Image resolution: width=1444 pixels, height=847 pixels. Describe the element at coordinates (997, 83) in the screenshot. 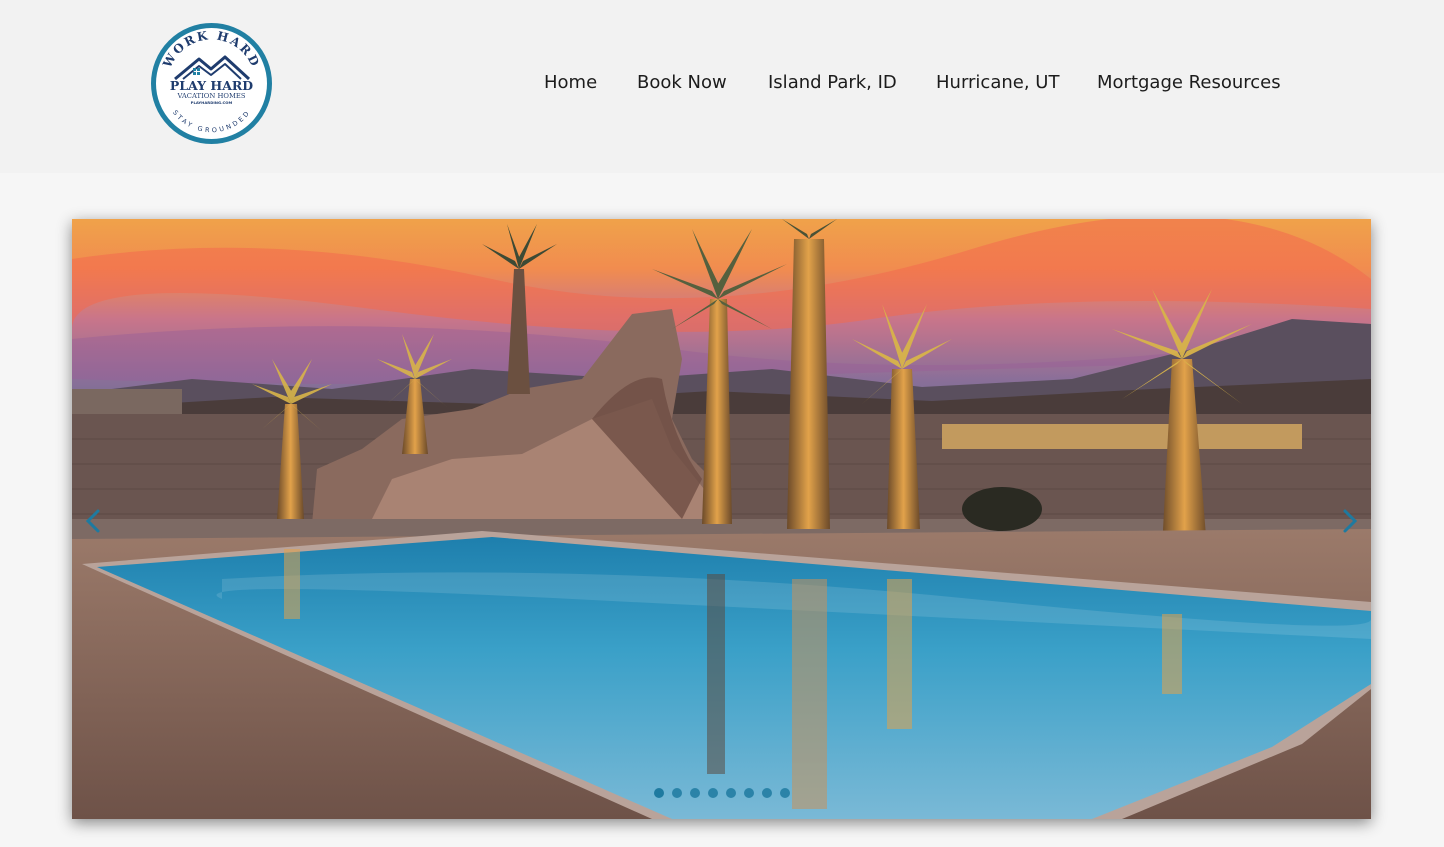

I see `nav-hurricane: Hurricane, UT` at that location.